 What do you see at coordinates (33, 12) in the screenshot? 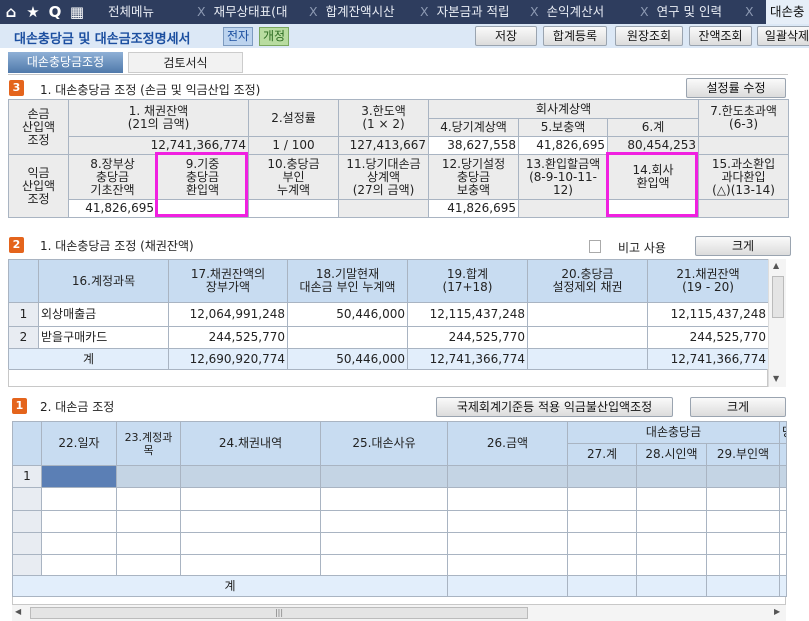
I see `star-icon: ★` at bounding box center [33, 12].